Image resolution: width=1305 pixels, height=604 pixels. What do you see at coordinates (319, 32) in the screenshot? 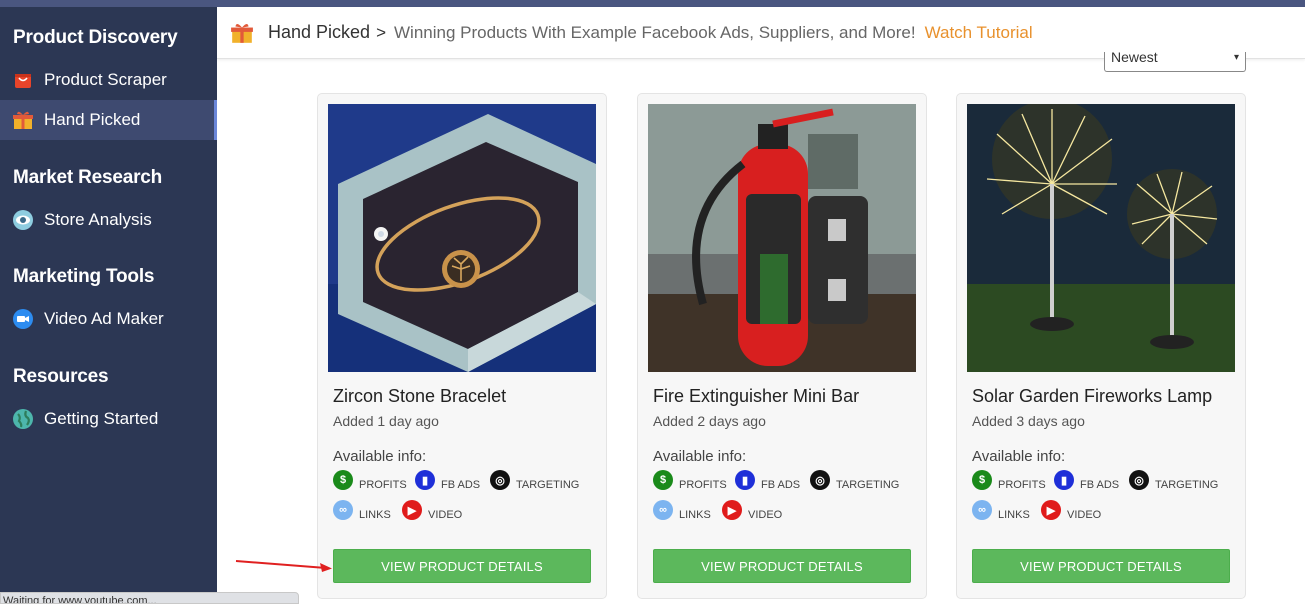
I see `breadcrumb: Hand Picked` at bounding box center [319, 32].